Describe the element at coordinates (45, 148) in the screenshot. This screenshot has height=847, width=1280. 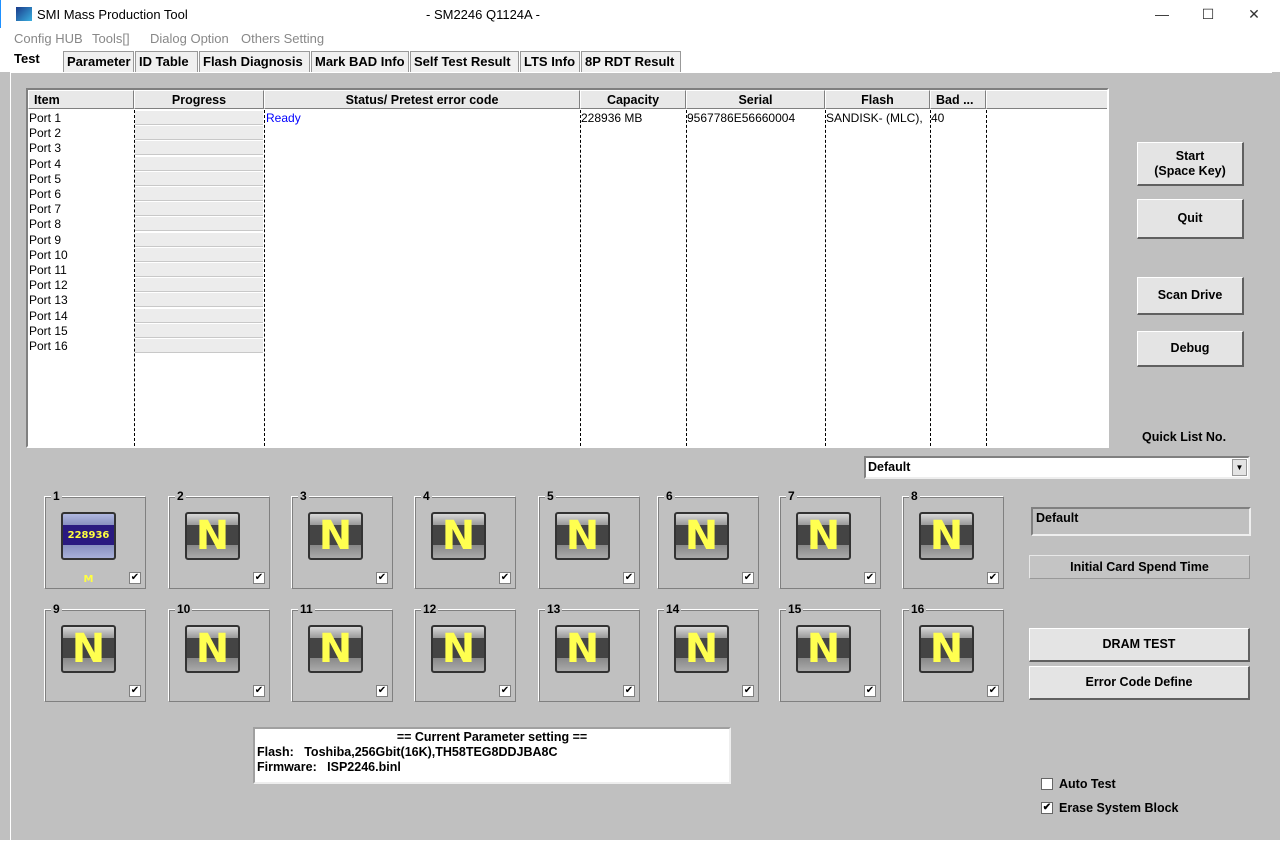
I see `cell-item: Port 3` at that location.